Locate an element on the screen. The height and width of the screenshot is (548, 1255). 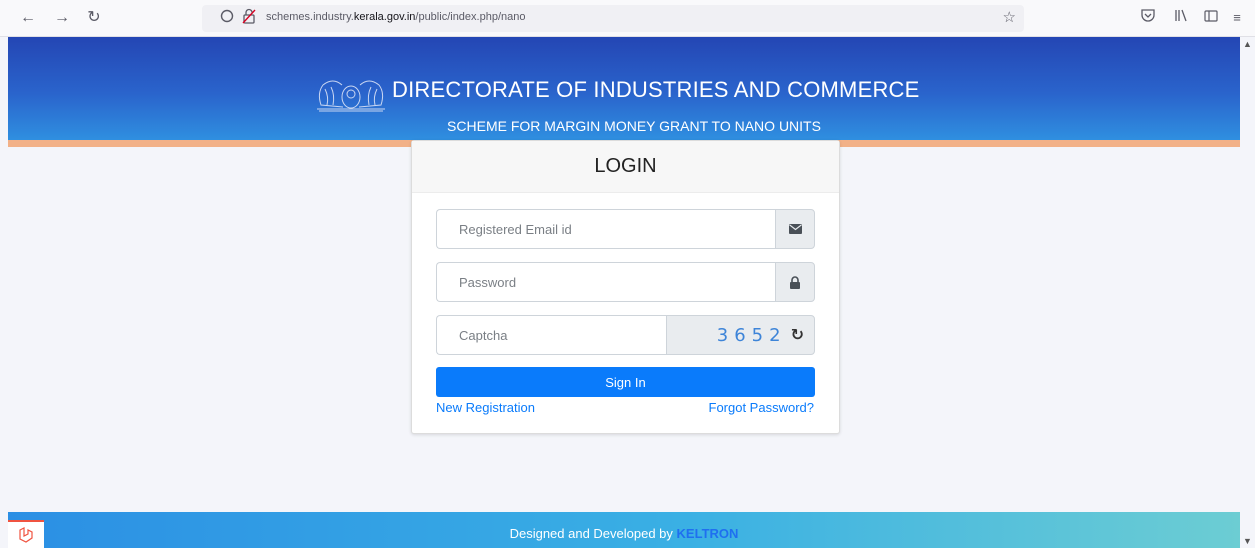
captcha-box: 3652 ↻ is located at coordinates (740, 335).